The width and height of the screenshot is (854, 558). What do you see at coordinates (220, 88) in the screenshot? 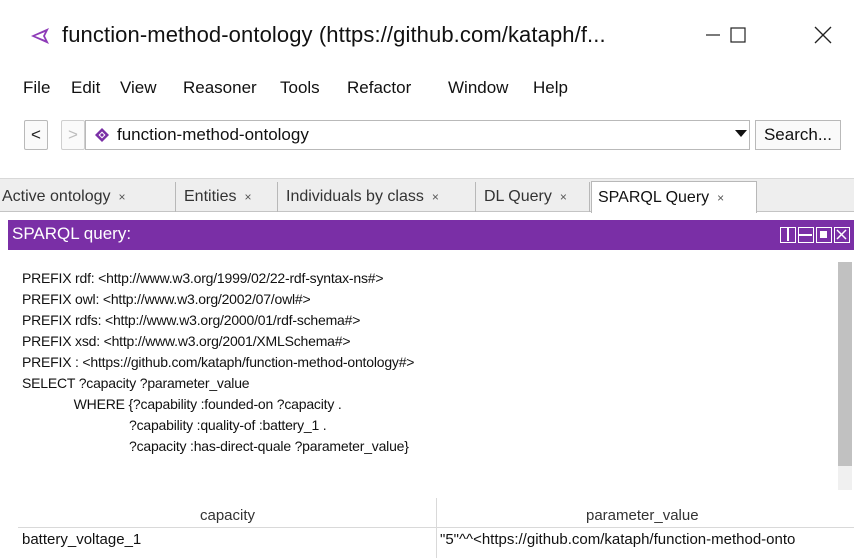
I see `menu-reasoner: Reasoner` at bounding box center [220, 88].